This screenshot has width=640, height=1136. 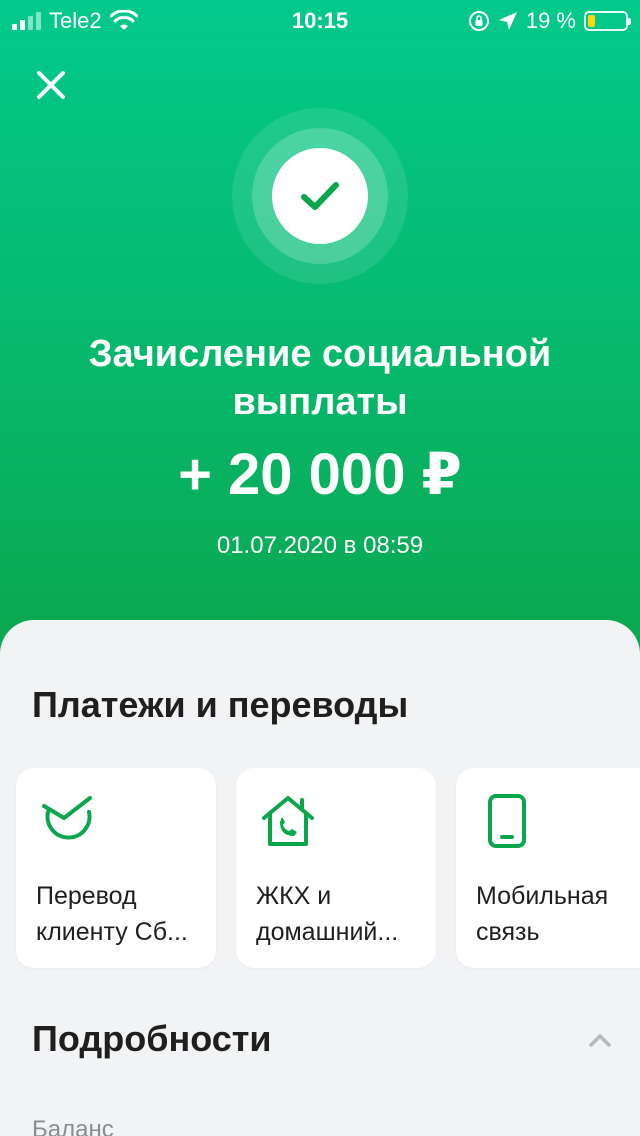 I want to click on card-label-line1: ЖКХ и, so click(x=294, y=896).